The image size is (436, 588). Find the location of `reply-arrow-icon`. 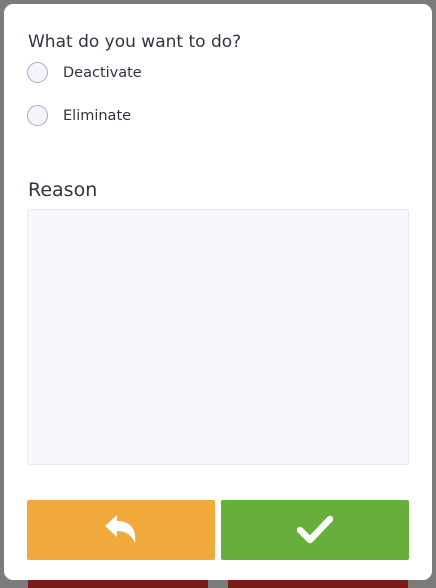

reply-arrow-icon is located at coordinates (121, 530).